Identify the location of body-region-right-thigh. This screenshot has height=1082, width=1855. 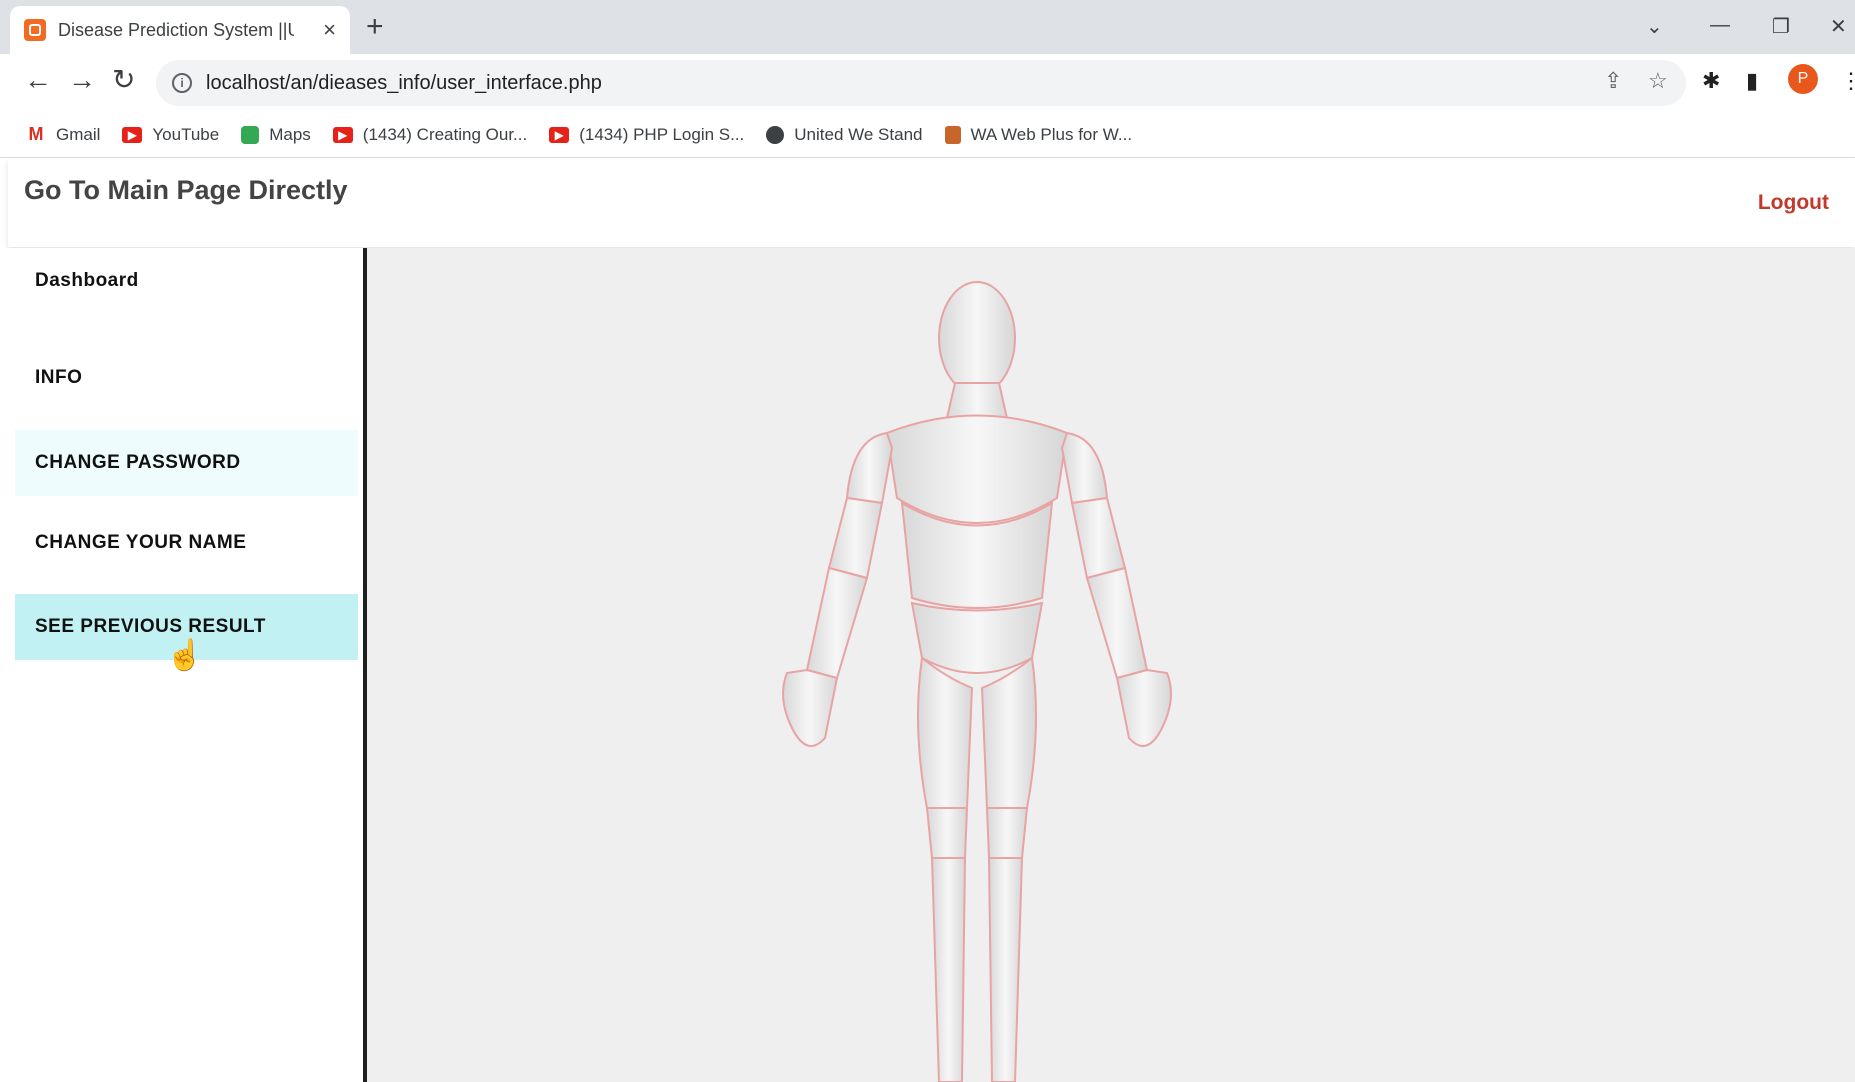
(1008, 732).